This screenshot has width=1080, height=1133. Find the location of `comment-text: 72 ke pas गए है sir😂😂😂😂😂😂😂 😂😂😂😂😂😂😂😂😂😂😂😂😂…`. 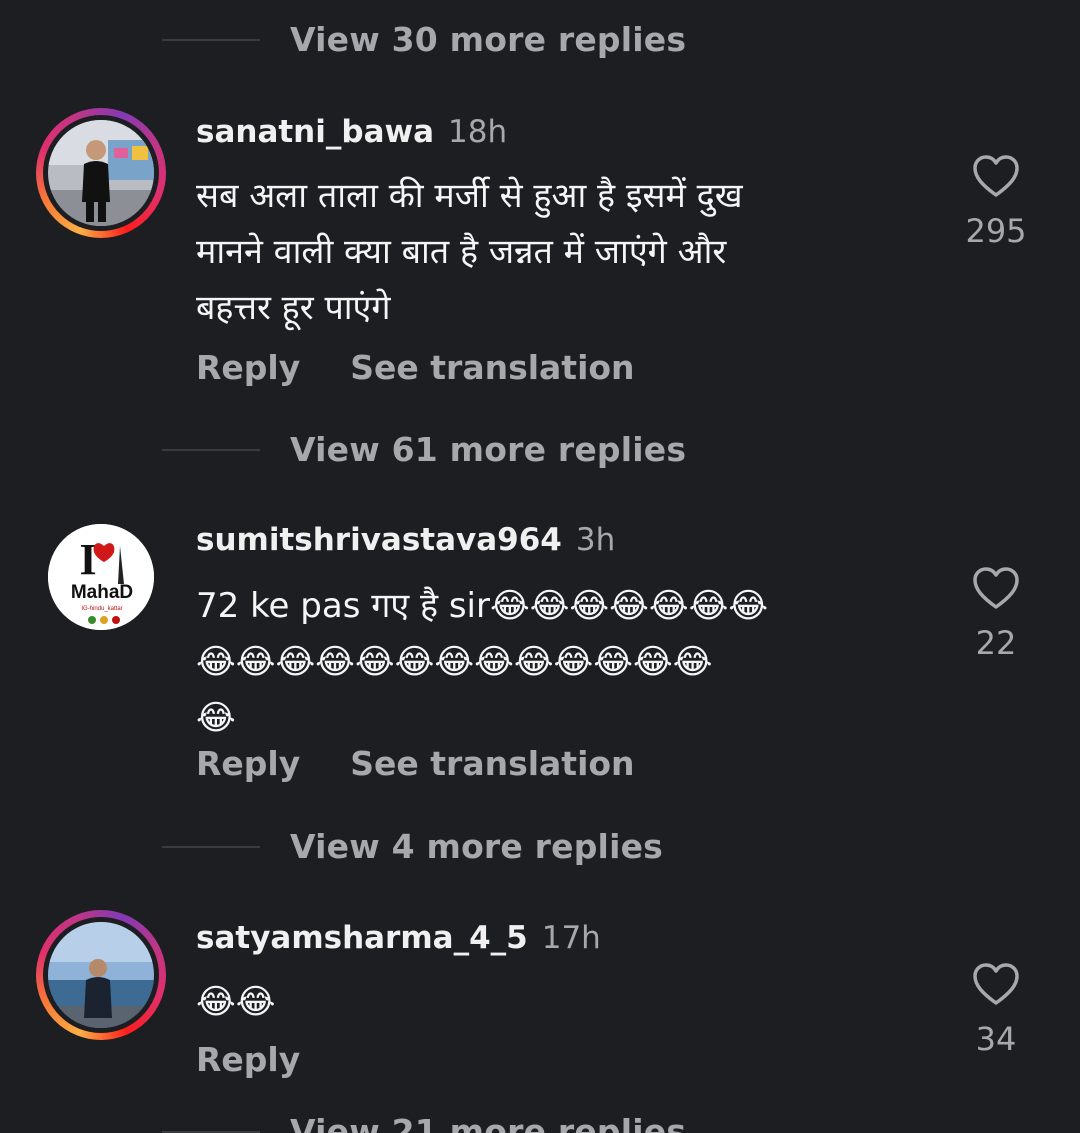

comment-text: 72 ke pas गए है sir😂😂😂😂😂😂😂 😂😂😂😂😂😂😂😂😂😂😂😂😂… is located at coordinates (482, 662).